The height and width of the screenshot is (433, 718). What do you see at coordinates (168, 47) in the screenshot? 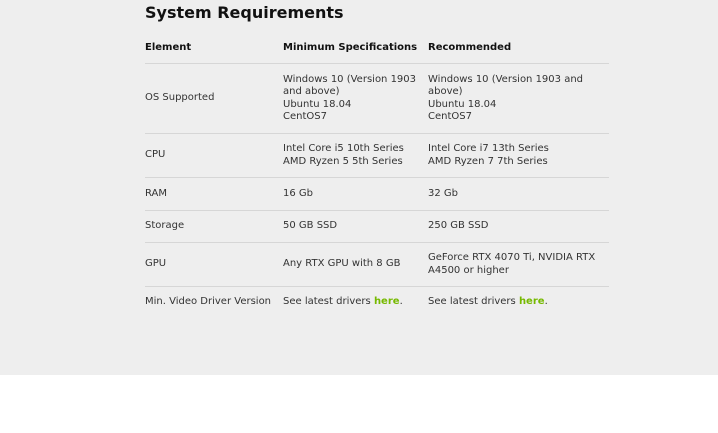
I see `header-element: Element` at bounding box center [168, 47].